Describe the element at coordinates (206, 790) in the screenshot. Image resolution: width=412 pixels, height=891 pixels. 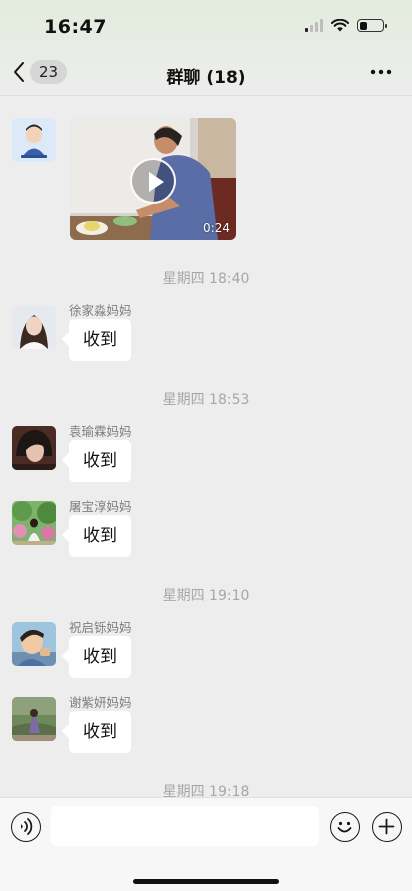
I see `time-separator: 星期四 19:18` at that location.